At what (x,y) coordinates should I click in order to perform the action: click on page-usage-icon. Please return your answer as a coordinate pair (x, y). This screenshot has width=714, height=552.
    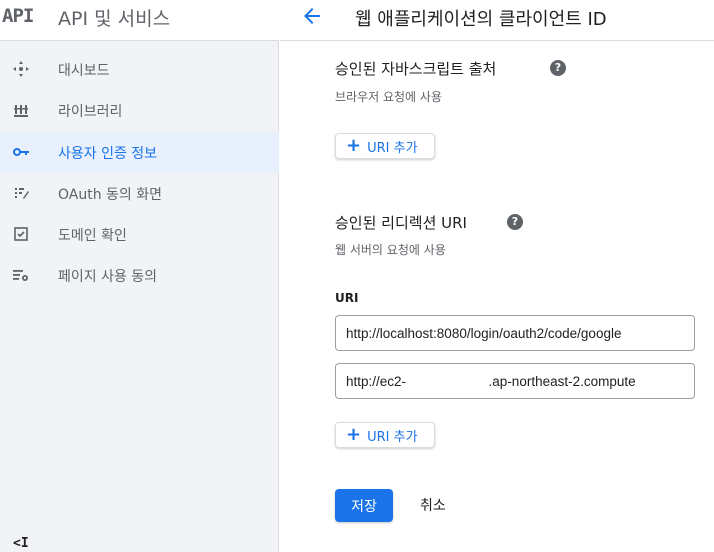
    Looking at the image, I should click on (21, 275).